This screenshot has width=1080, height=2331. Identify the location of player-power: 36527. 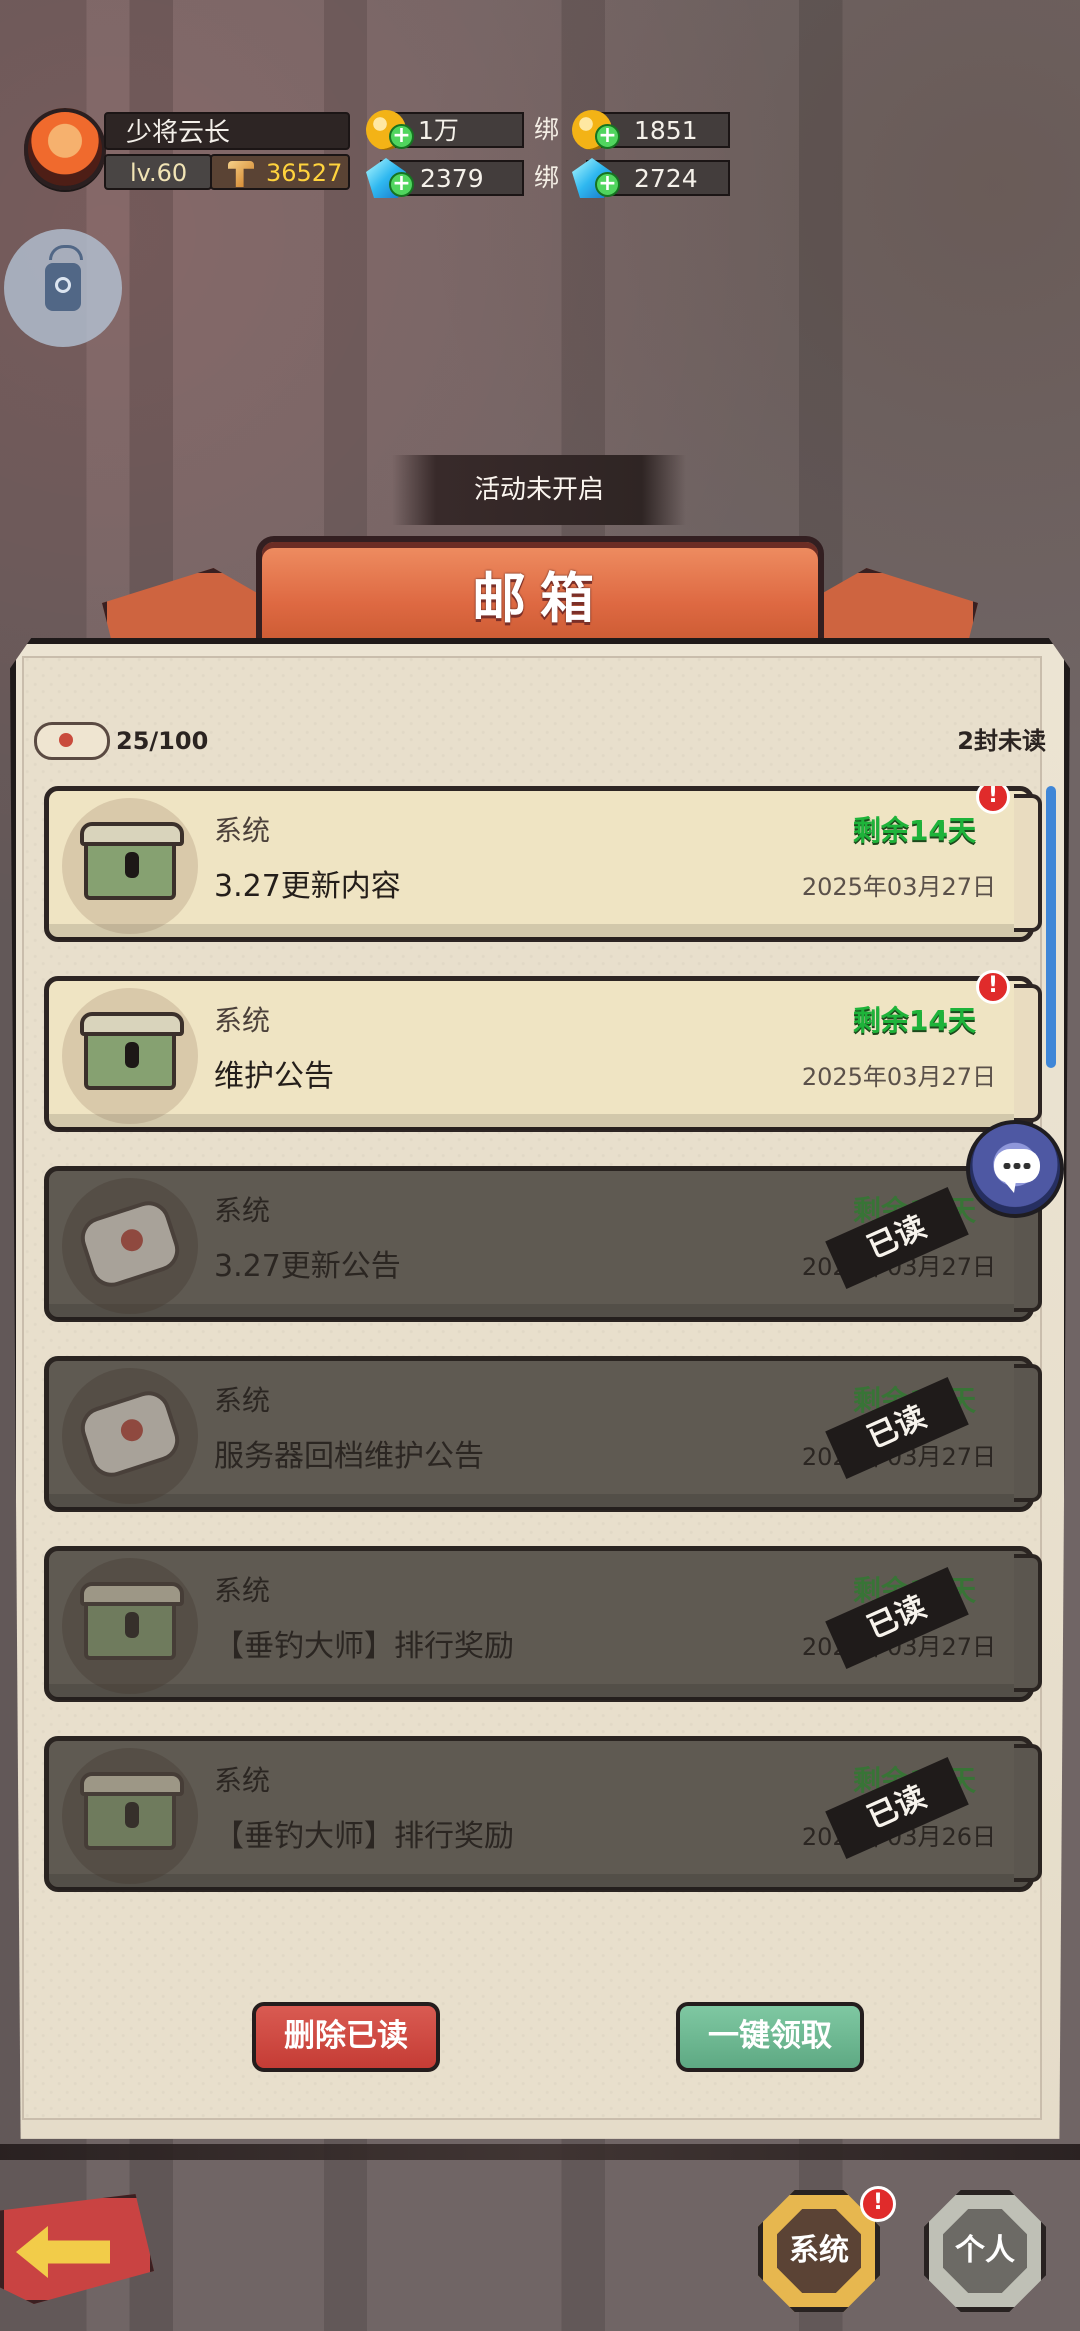
(304, 173).